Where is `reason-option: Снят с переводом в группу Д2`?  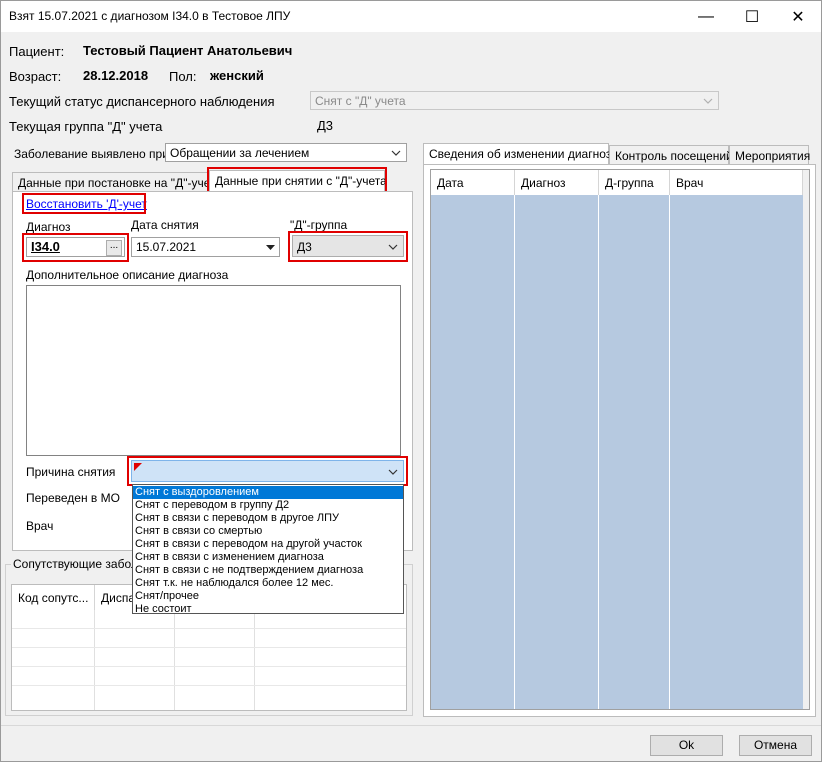
reason-option: Снят с переводом в группу Д2 is located at coordinates (268, 505).